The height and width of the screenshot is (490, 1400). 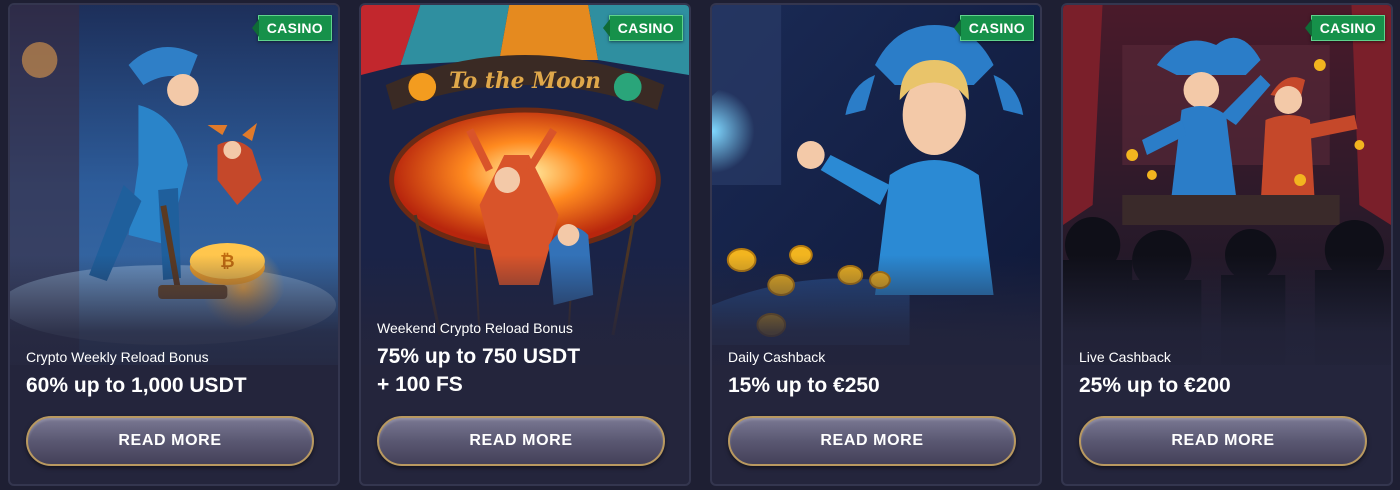 I want to click on promo-offer-line-2: + 100 FS, so click(x=420, y=384).